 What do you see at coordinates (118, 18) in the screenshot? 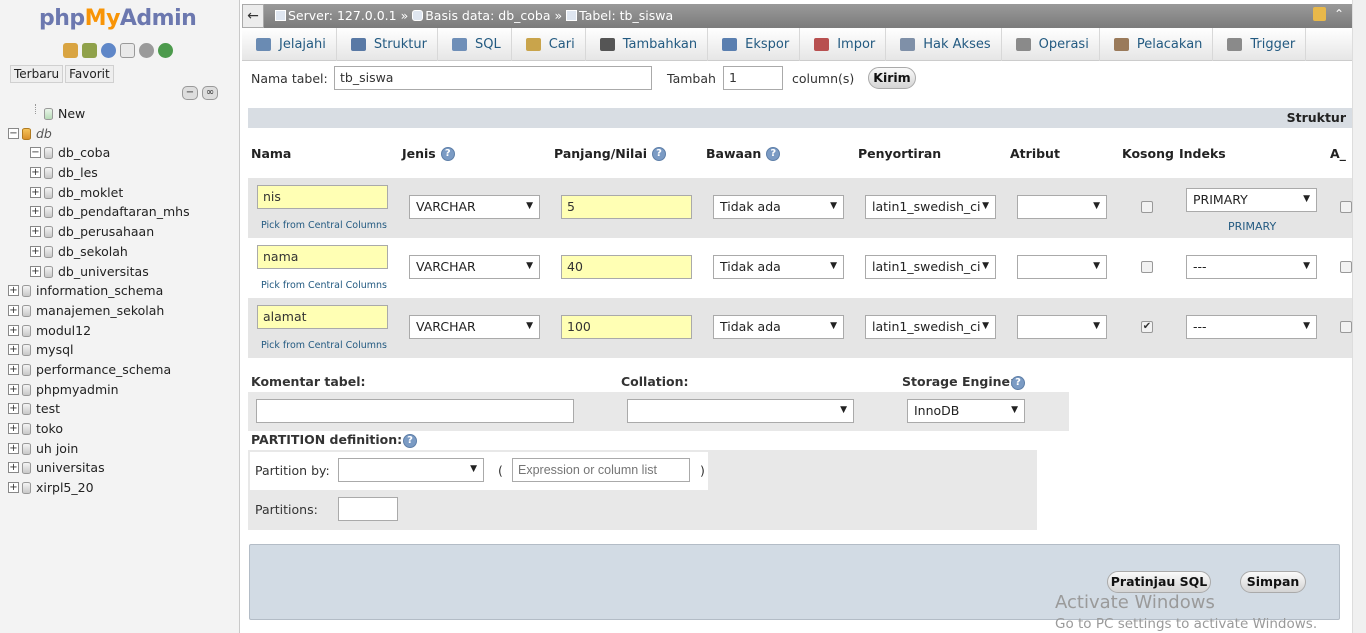
I see `phpmyadmin-logo: phpMyAdmin` at bounding box center [118, 18].